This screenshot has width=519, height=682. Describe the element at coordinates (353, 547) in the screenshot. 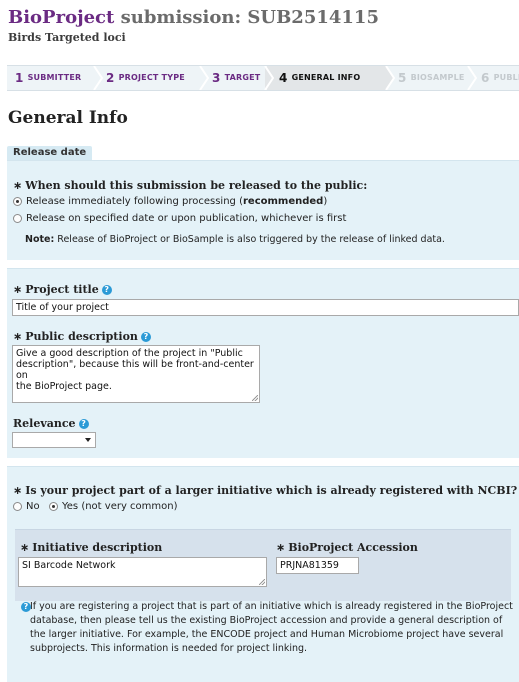

I see `bioproject-accession-label-text: BioProject Accession` at that location.